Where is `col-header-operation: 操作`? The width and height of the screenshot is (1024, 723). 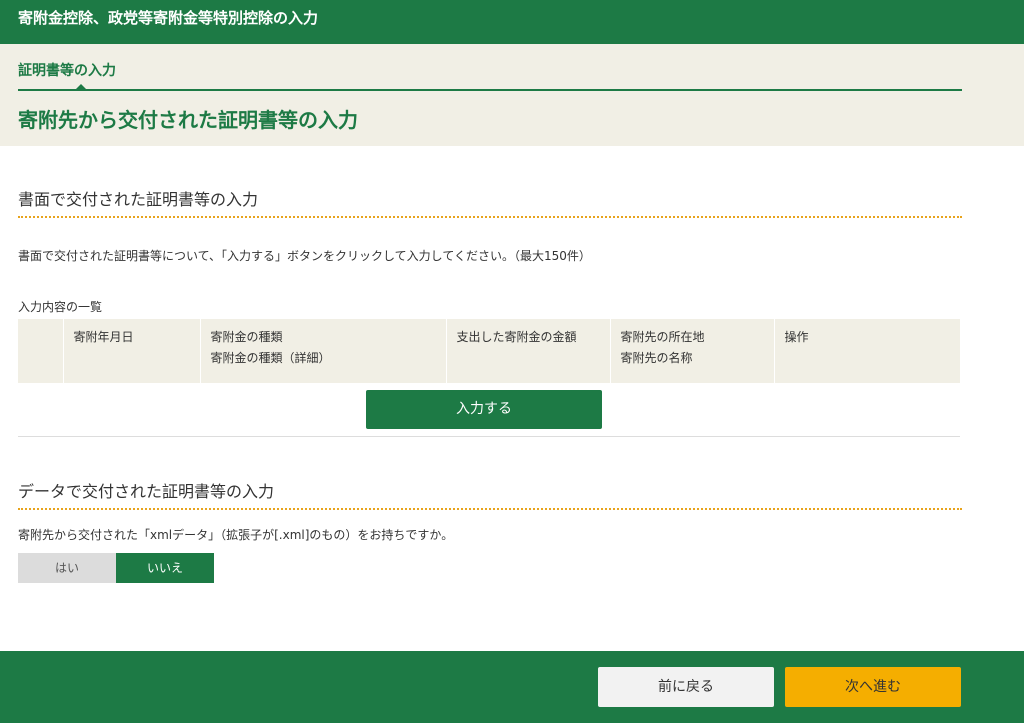
col-header-operation: 操作 is located at coordinates (866, 351).